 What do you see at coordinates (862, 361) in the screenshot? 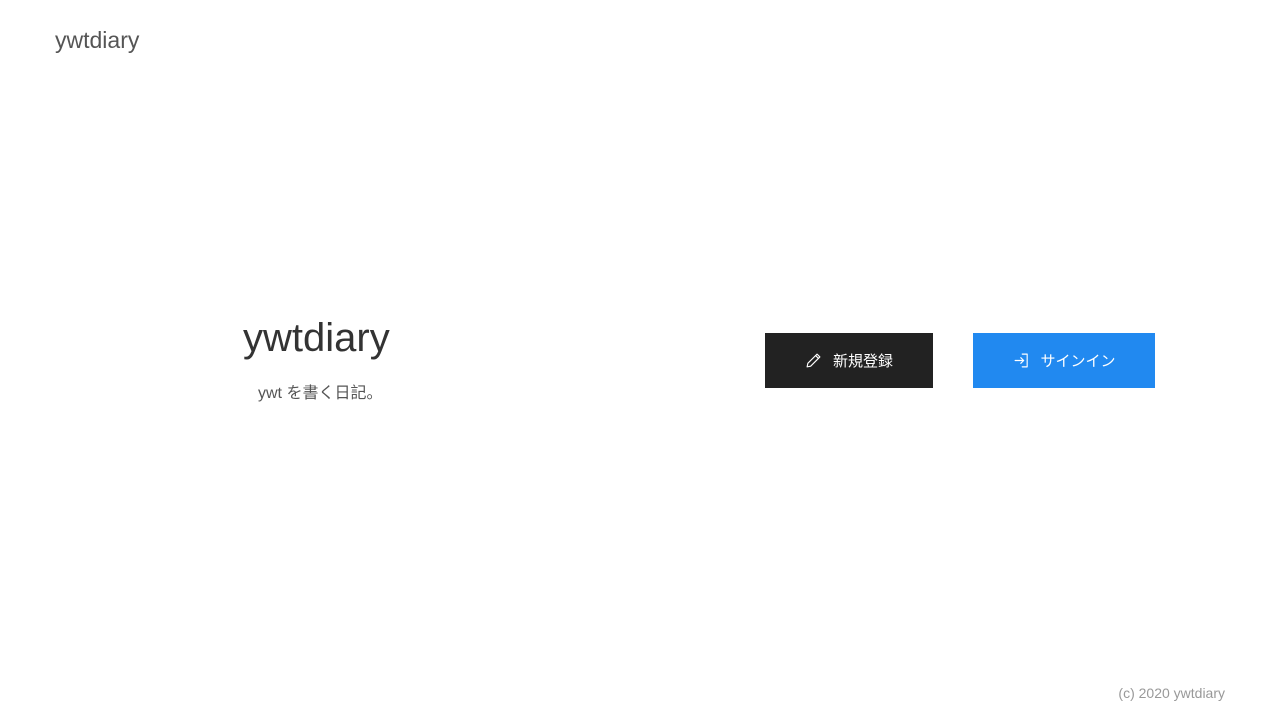
I see `signup-button-label: 新規登録` at bounding box center [862, 361].